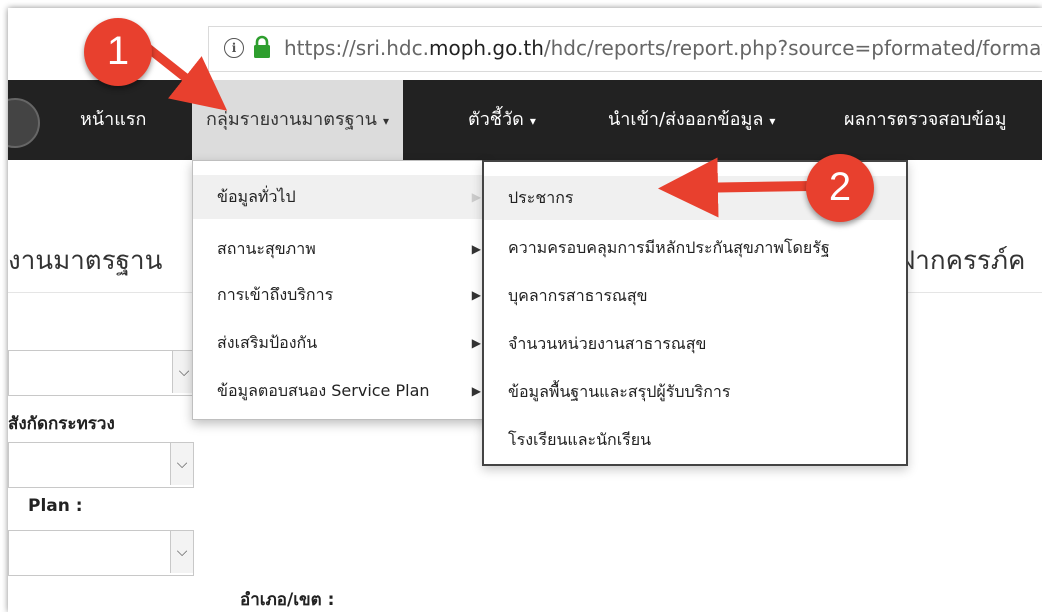  I want to click on submenu-item-label: จำนวนหน่วยงานสาธารณสุข, so click(607, 343).